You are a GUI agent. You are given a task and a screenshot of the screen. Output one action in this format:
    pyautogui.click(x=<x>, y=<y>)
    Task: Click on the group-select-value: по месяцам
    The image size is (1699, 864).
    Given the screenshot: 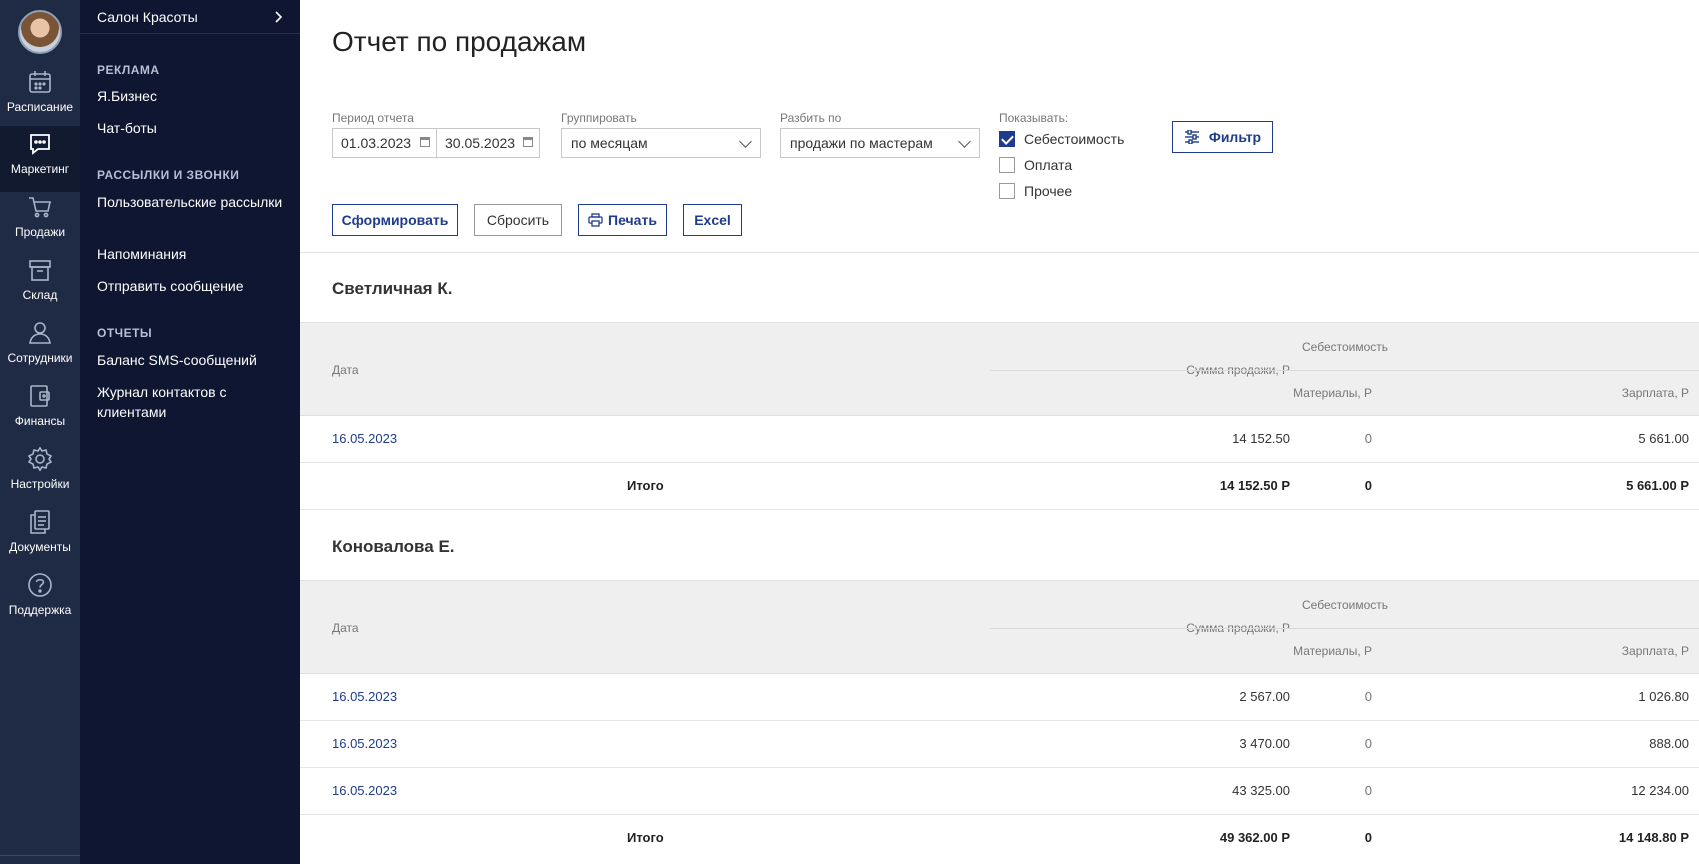 What is the action you would take?
    pyautogui.click(x=609, y=143)
    